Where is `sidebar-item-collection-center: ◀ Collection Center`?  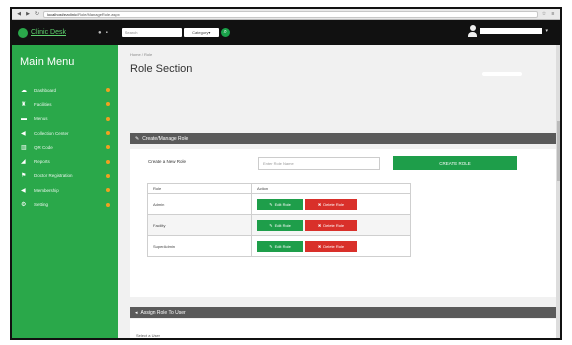 sidebar-item-collection-center: ◀ Collection Center is located at coordinates (65, 133).